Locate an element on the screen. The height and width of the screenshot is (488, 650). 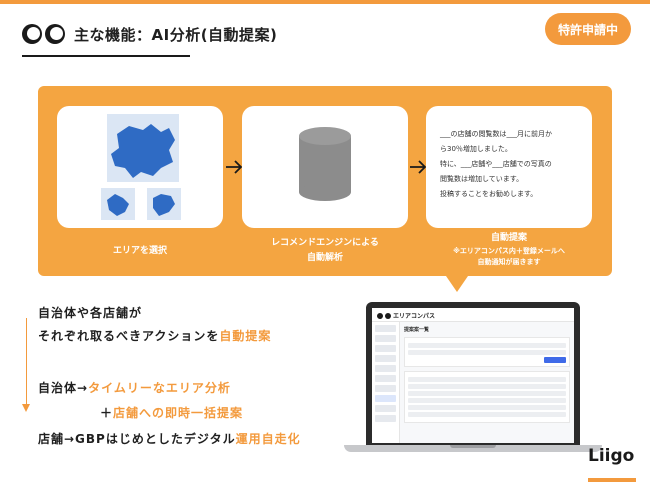
map-illustration is located at coordinates (141, 167).